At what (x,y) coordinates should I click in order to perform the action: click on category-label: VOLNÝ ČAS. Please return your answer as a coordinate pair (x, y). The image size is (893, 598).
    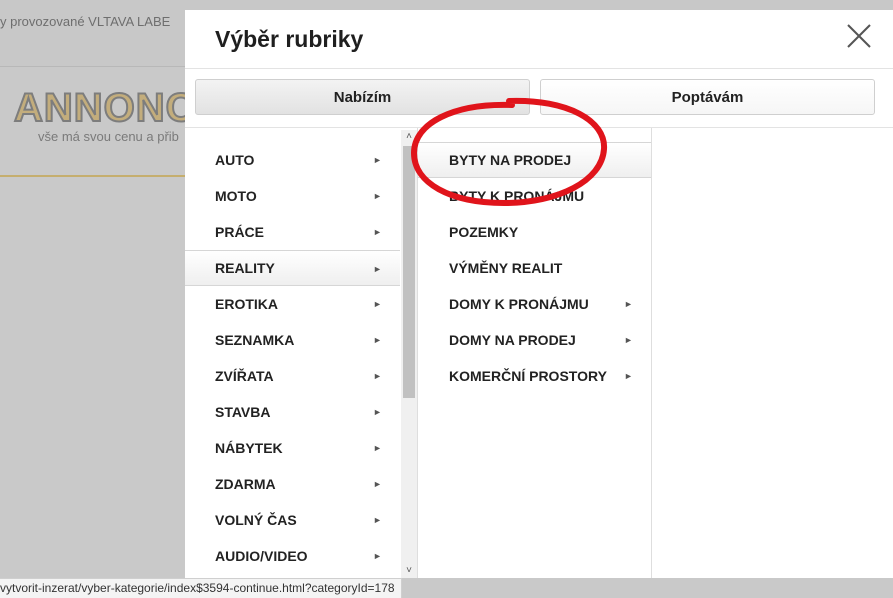
    Looking at the image, I should click on (256, 520).